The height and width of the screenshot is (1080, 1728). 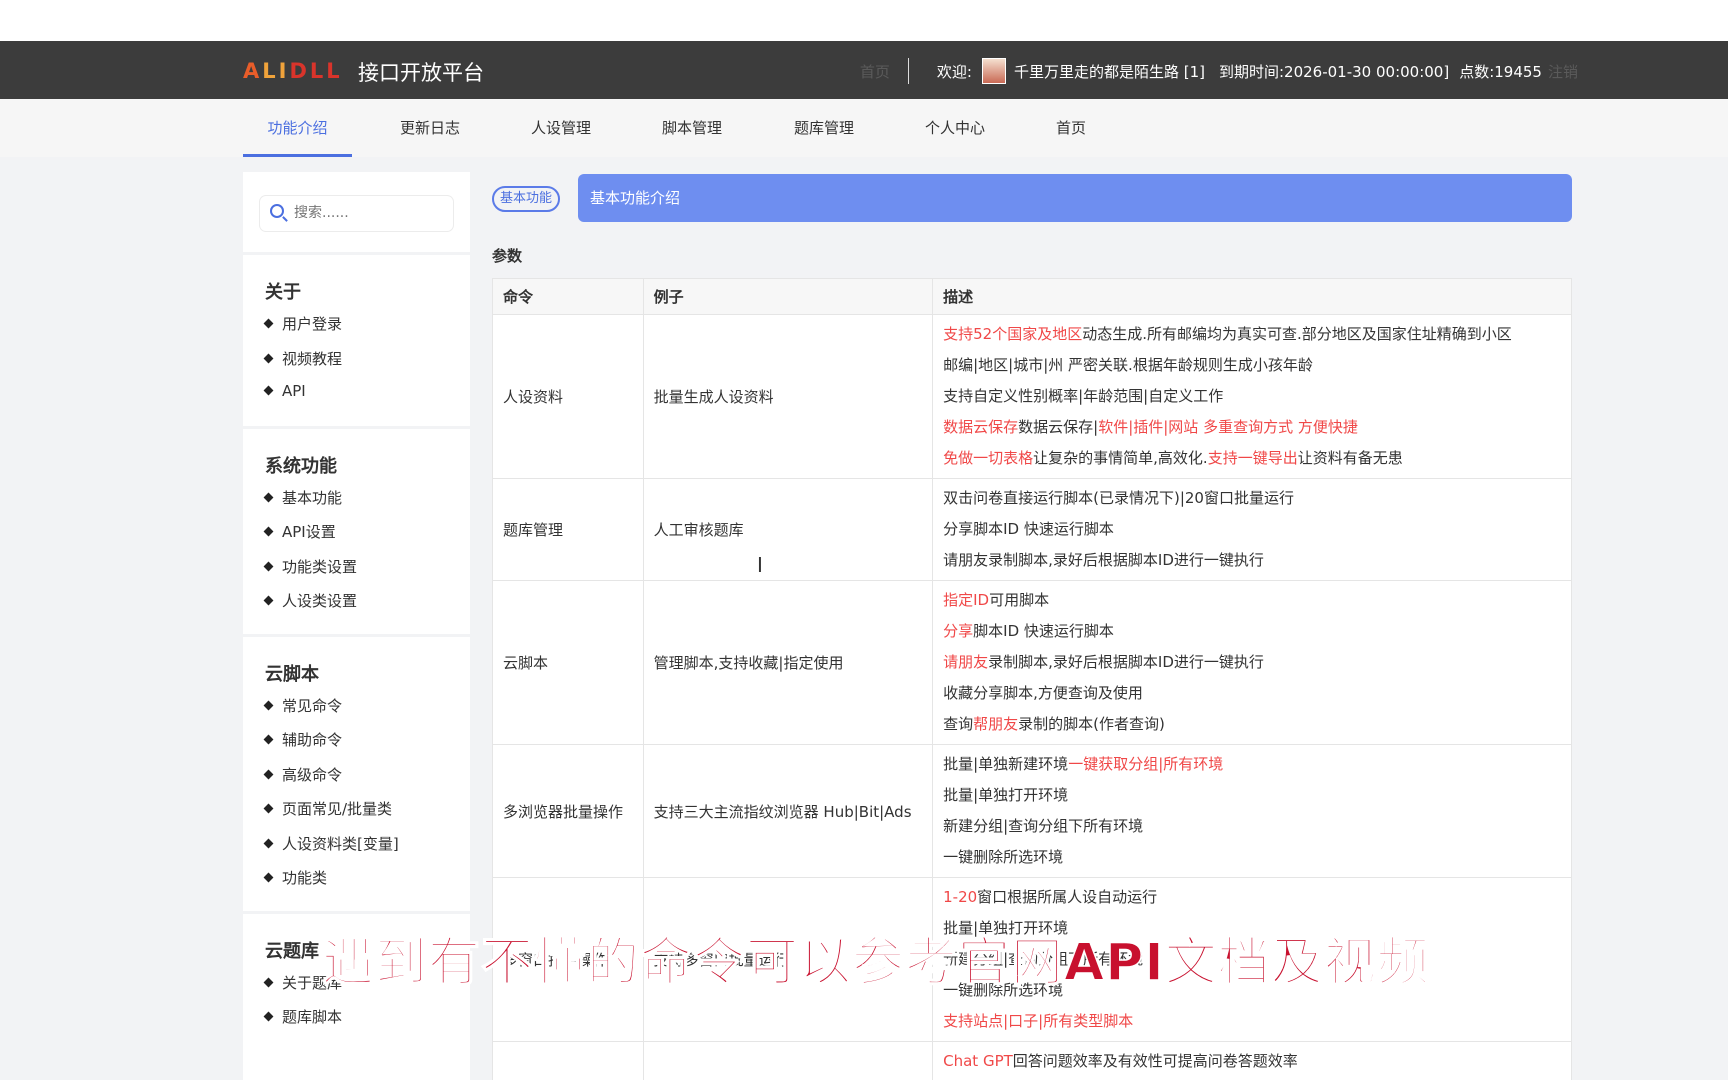 What do you see at coordinates (966, 662) in the screenshot?
I see `highlight-text: 请朋友` at bounding box center [966, 662].